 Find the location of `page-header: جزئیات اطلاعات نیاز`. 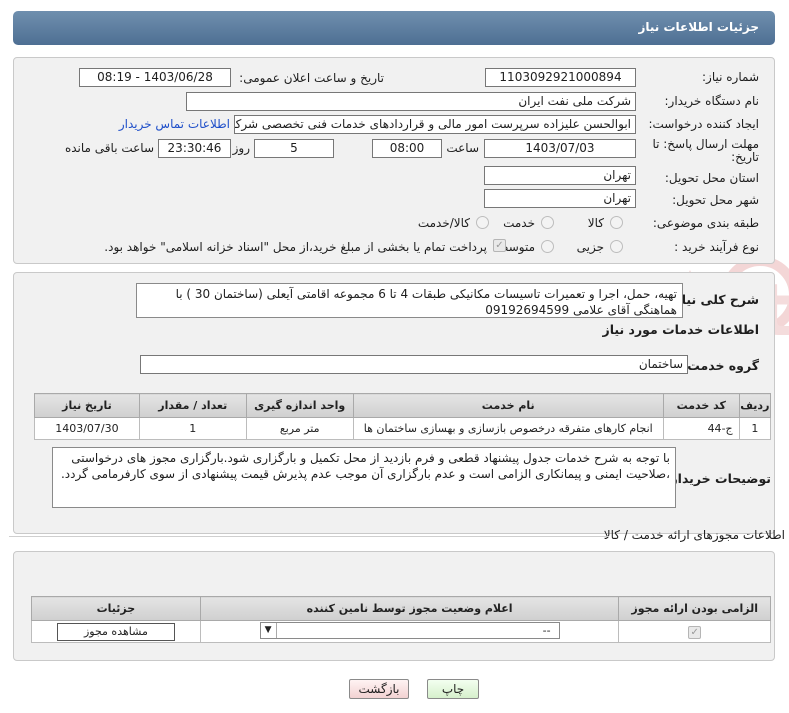

page-header: جزئیات اطلاعات نیاز is located at coordinates (394, 28).